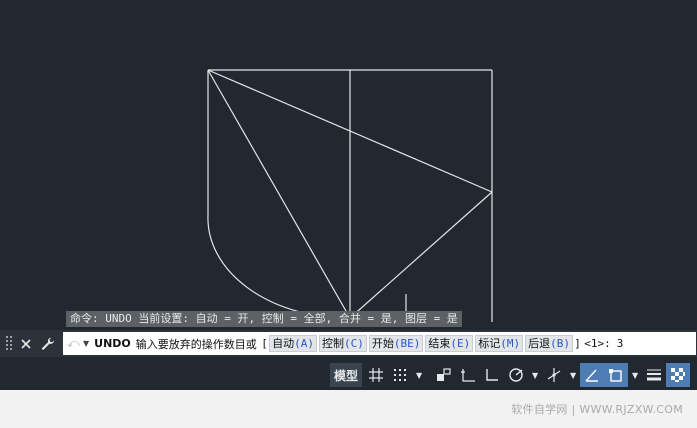  What do you see at coordinates (620, 343) in the screenshot?
I see `typed-input-value: 3` at bounding box center [620, 343].